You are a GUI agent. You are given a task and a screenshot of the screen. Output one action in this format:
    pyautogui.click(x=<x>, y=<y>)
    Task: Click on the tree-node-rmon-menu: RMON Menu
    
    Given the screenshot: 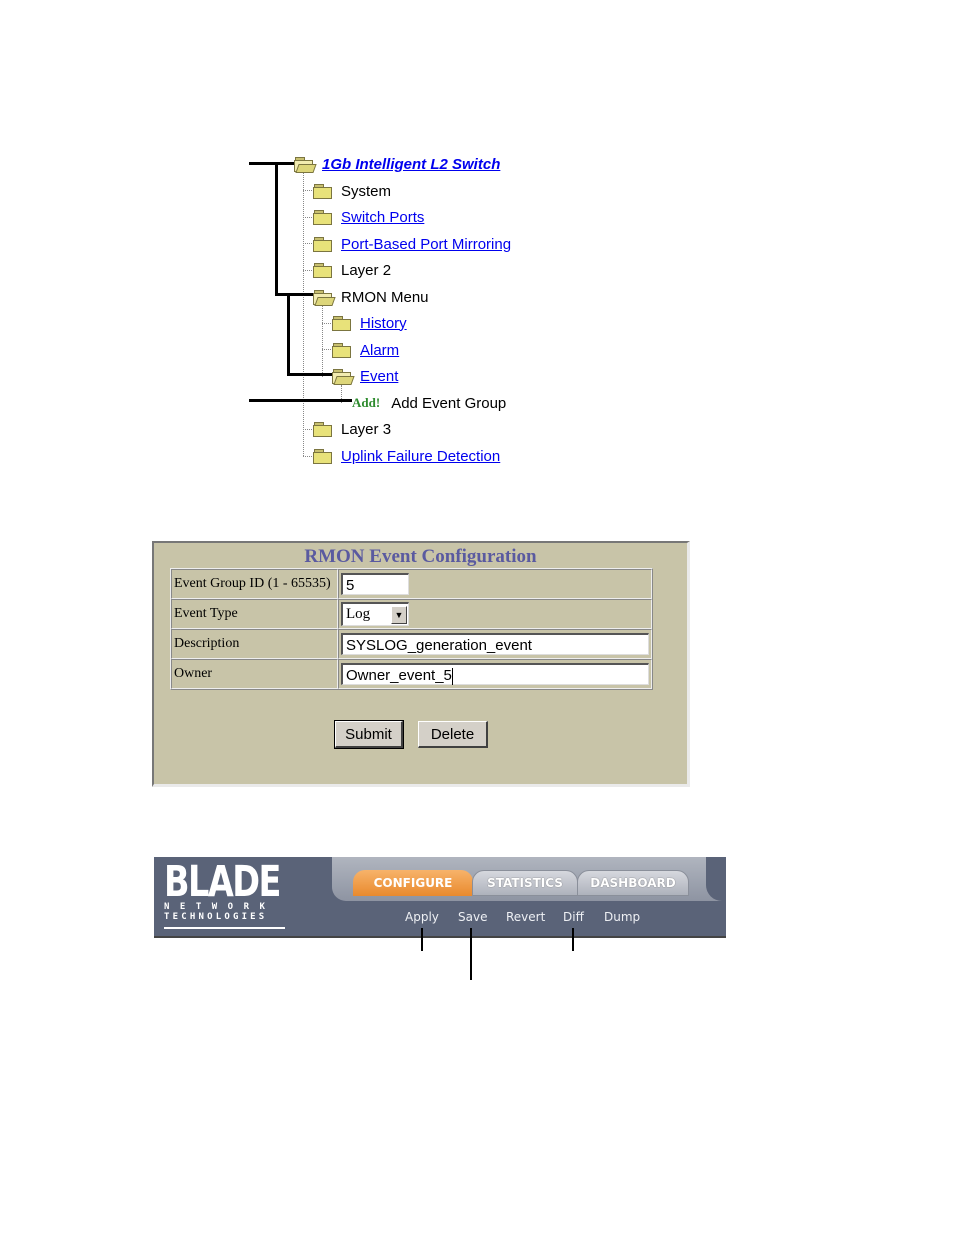 What is the action you would take?
    pyautogui.click(x=371, y=297)
    